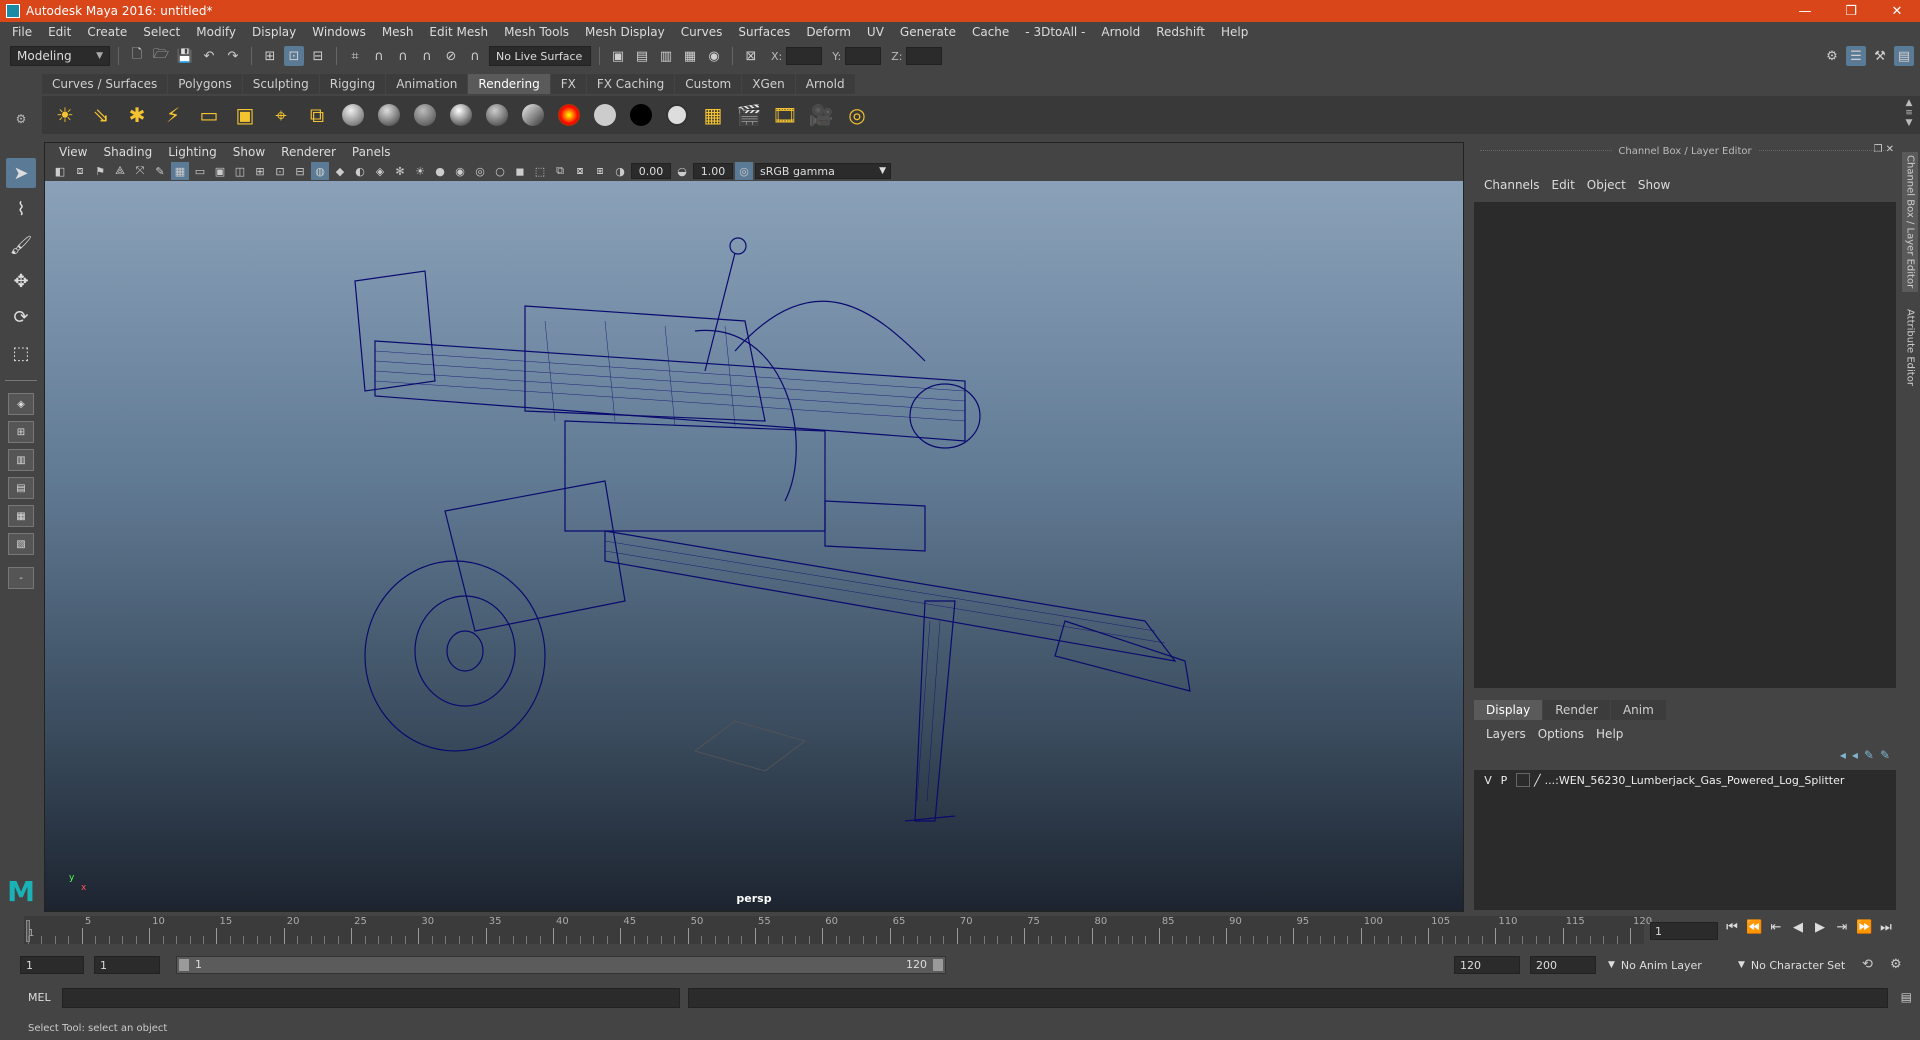  I want to click on undo-icon: ↶, so click(209, 56).